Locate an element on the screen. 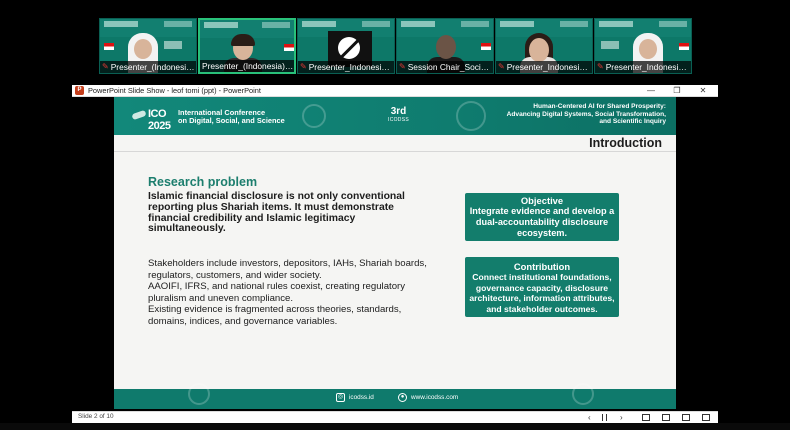 This screenshot has height=430, width=790. slide-sorter-icon is located at coordinates (666, 417).